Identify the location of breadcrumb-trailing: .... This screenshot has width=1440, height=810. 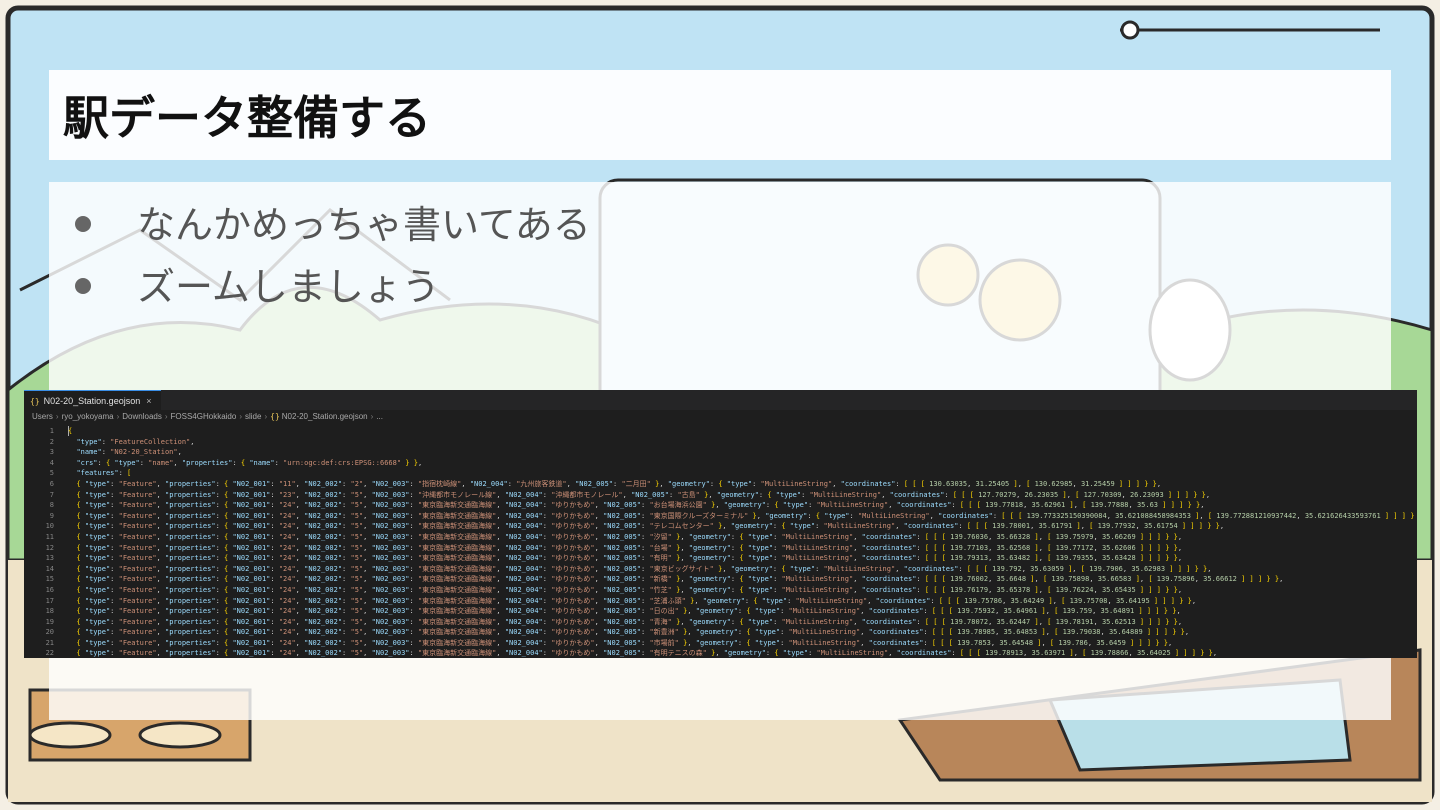
(379, 416).